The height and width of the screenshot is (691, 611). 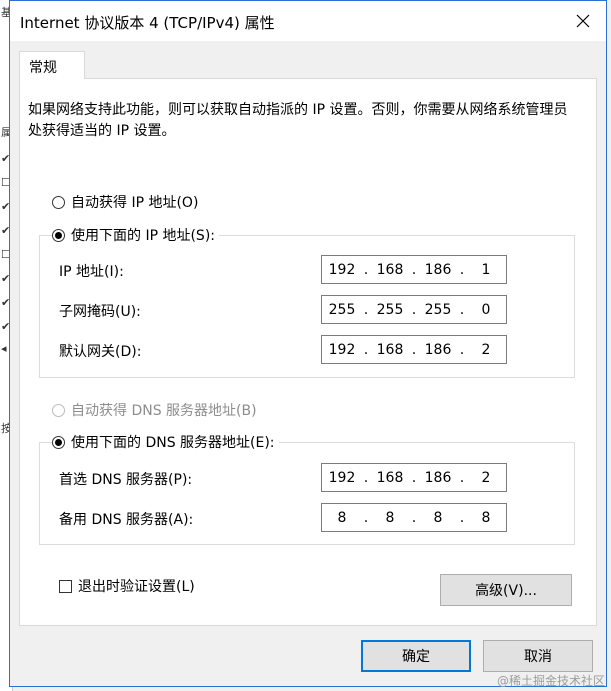 I want to click on validate-on-exit-checkbox, so click(x=65, y=586).